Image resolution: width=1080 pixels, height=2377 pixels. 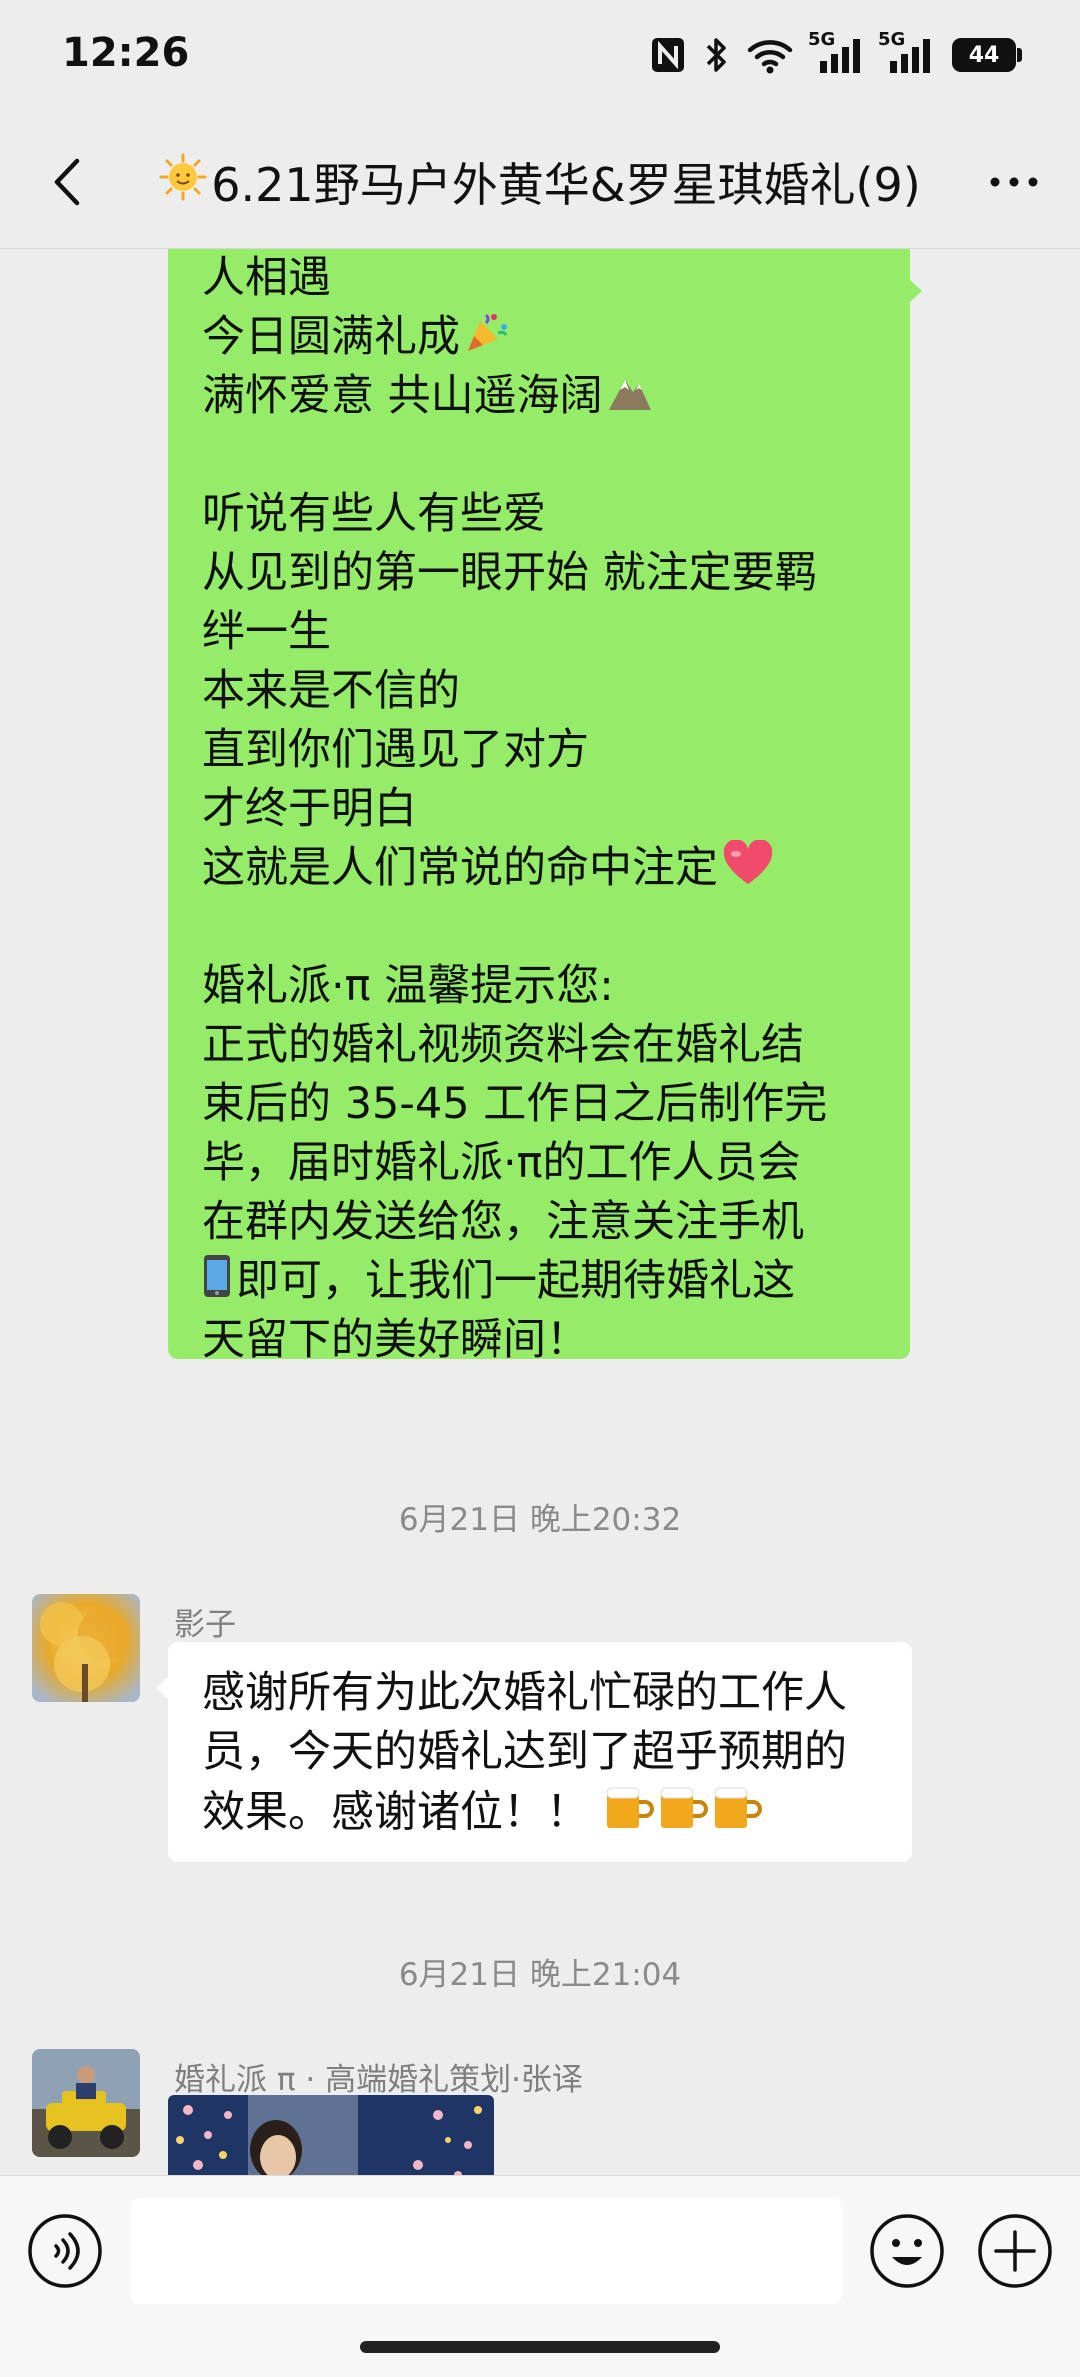 I want to click on more-dots-icon, so click(x=1014, y=182).